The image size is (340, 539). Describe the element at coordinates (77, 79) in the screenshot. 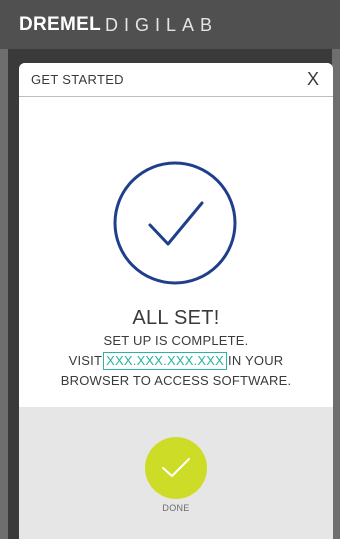

I see `dialog-title: GET STARTED` at that location.